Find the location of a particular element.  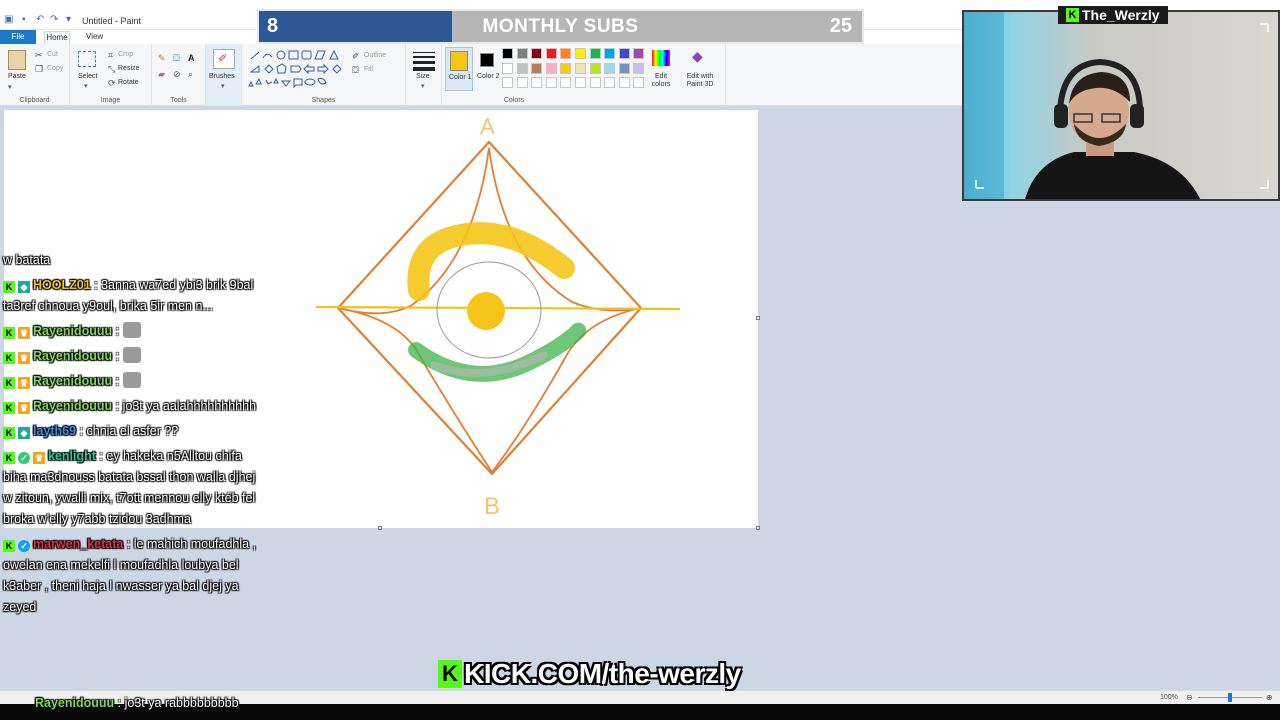

tab-file: File is located at coordinates (18, 37).